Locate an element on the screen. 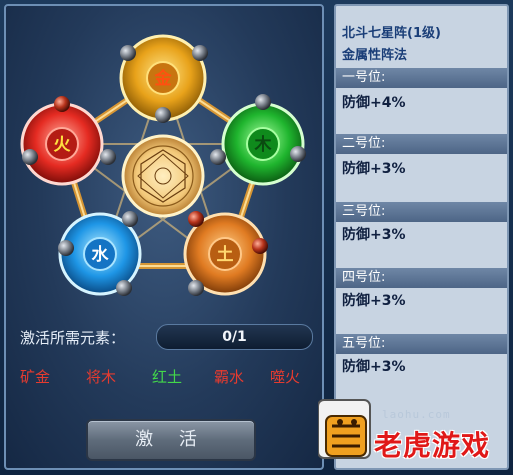 The width and height of the screenshot is (513, 475). formation-title: 北斗七星阵(1级) is located at coordinates (391, 33).